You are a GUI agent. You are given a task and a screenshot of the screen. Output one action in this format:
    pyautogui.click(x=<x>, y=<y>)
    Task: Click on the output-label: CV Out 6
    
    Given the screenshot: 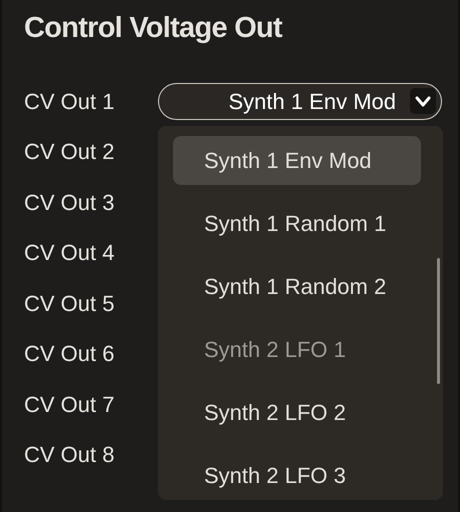 What is the action you would take?
    pyautogui.click(x=70, y=354)
    